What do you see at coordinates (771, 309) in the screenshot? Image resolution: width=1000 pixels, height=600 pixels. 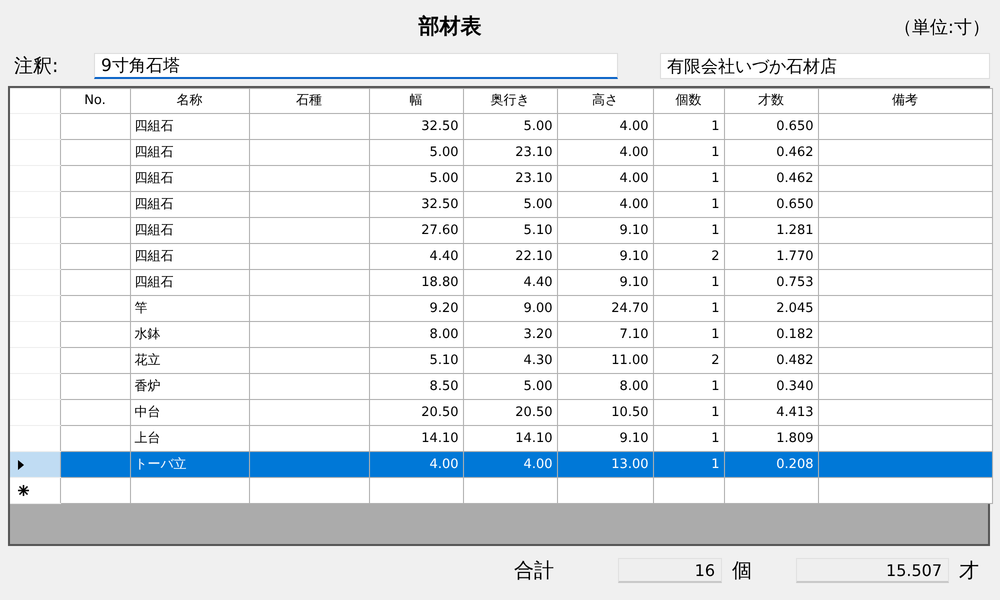 I see `table-cell: 2.045` at bounding box center [771, 309].